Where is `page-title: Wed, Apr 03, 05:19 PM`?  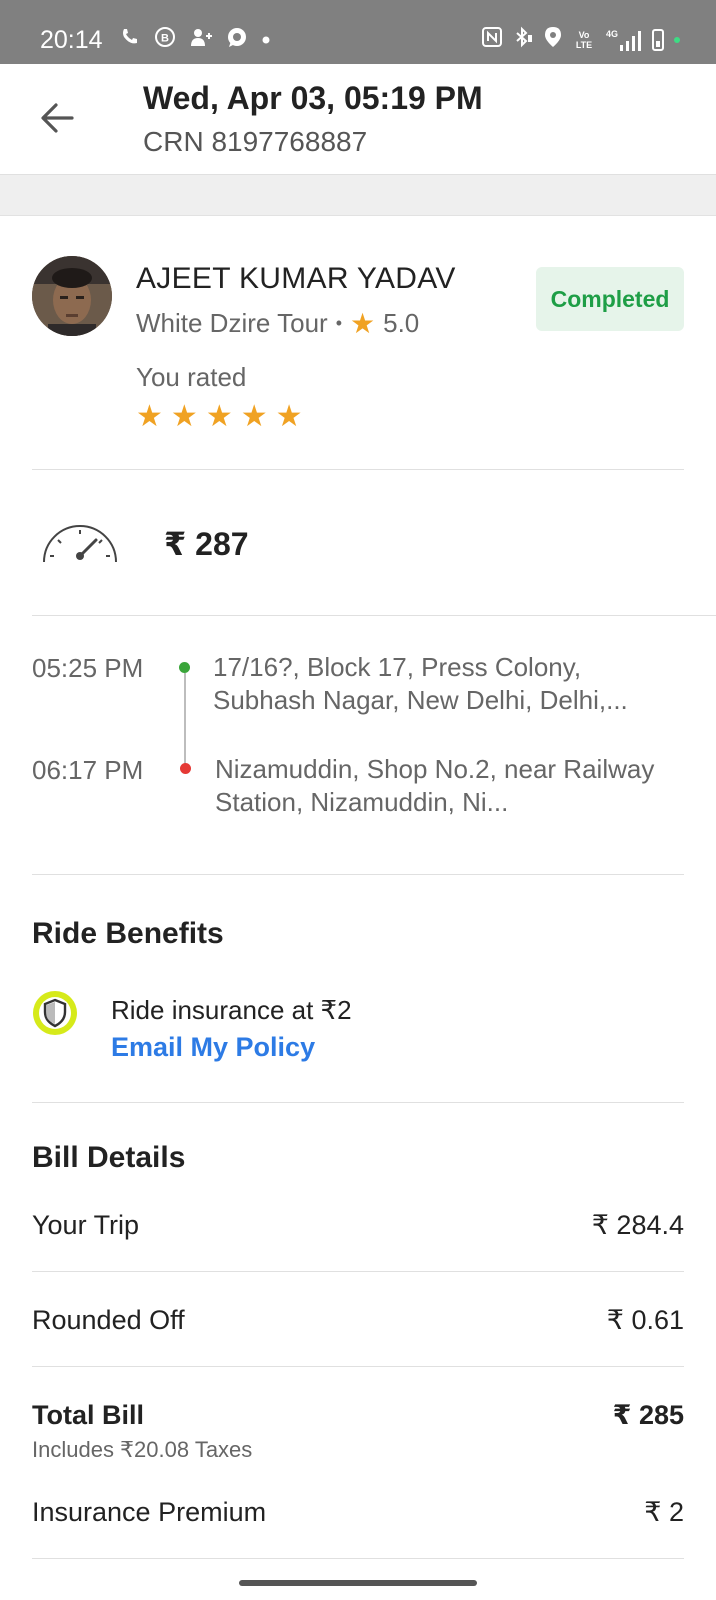
page-title: Wed, Apr 03, 05:19 PM is located at coordinates (313, 98).